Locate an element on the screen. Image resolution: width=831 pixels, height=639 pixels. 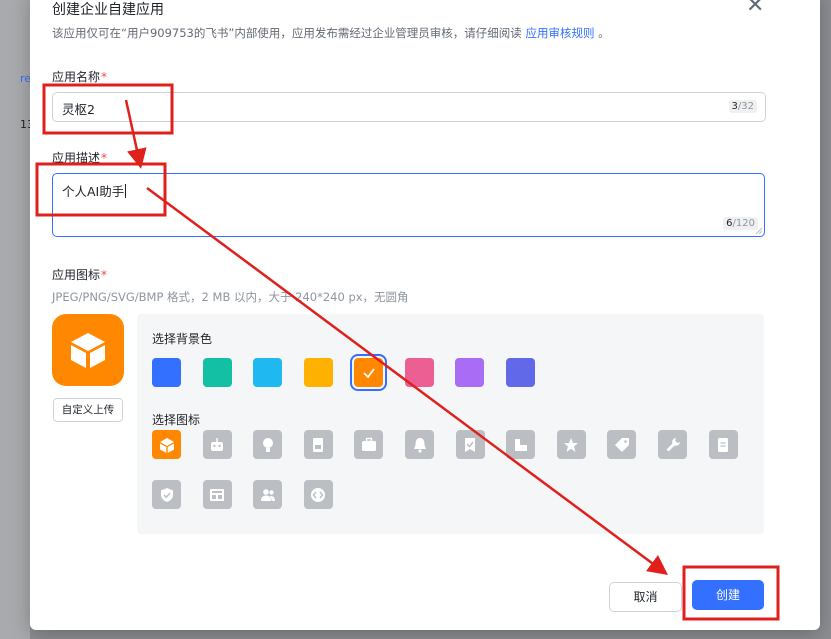
bg-color-label: 选择背景色 is located at coordinates (182, 339).